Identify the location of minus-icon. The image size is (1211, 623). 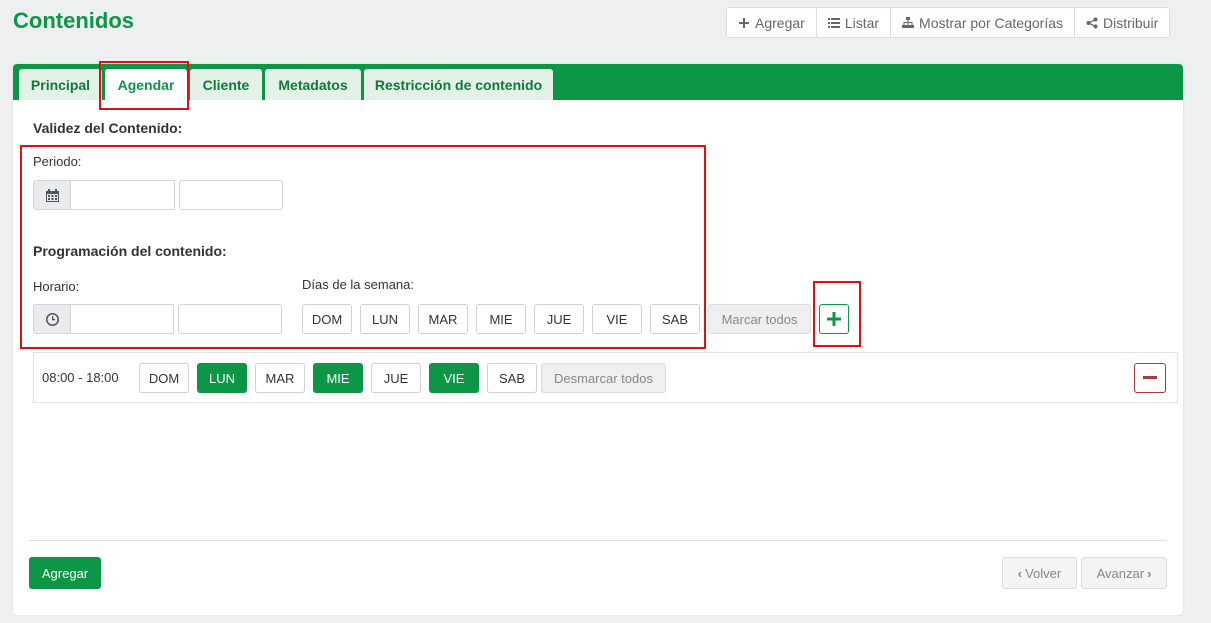
(1150, 377).